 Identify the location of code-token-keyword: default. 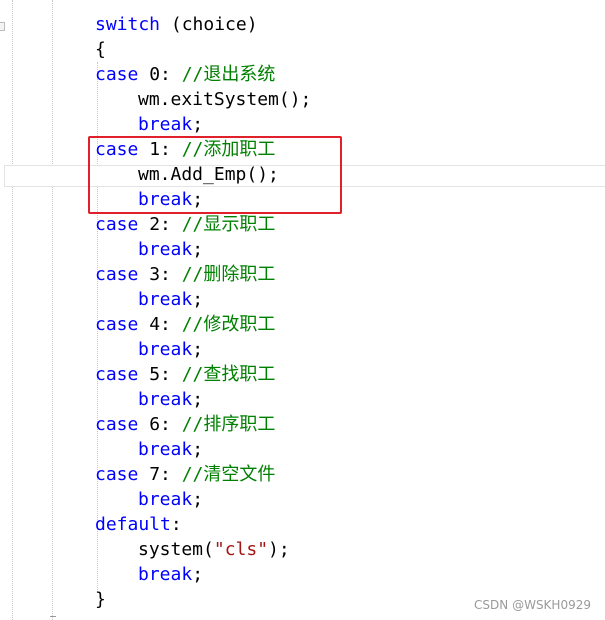
(133, 524).